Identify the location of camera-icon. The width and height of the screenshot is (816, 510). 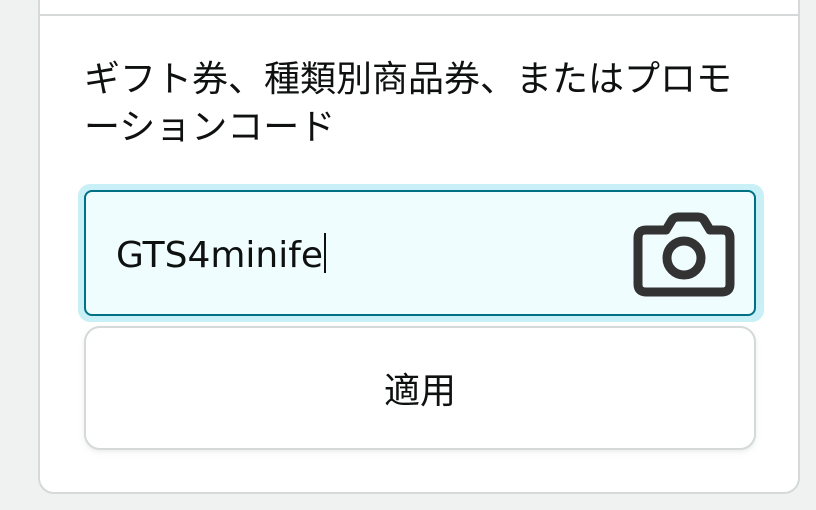
(684, 254).